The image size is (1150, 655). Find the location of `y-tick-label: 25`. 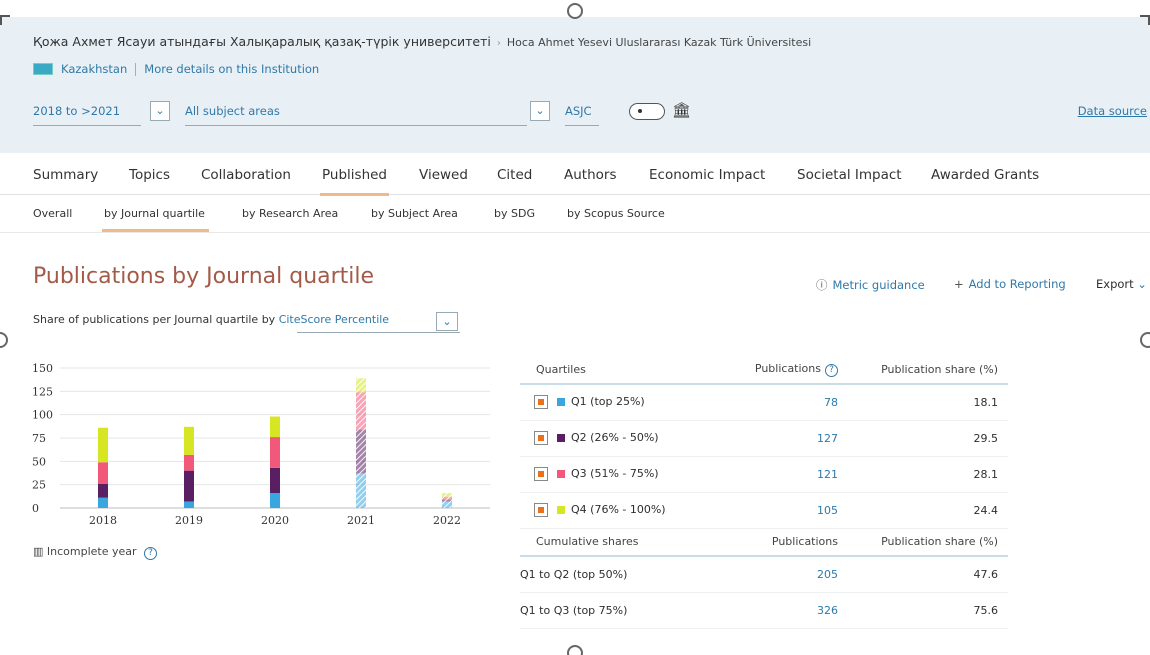

y-tick-label: 25 is located at coordinates (39, 485).